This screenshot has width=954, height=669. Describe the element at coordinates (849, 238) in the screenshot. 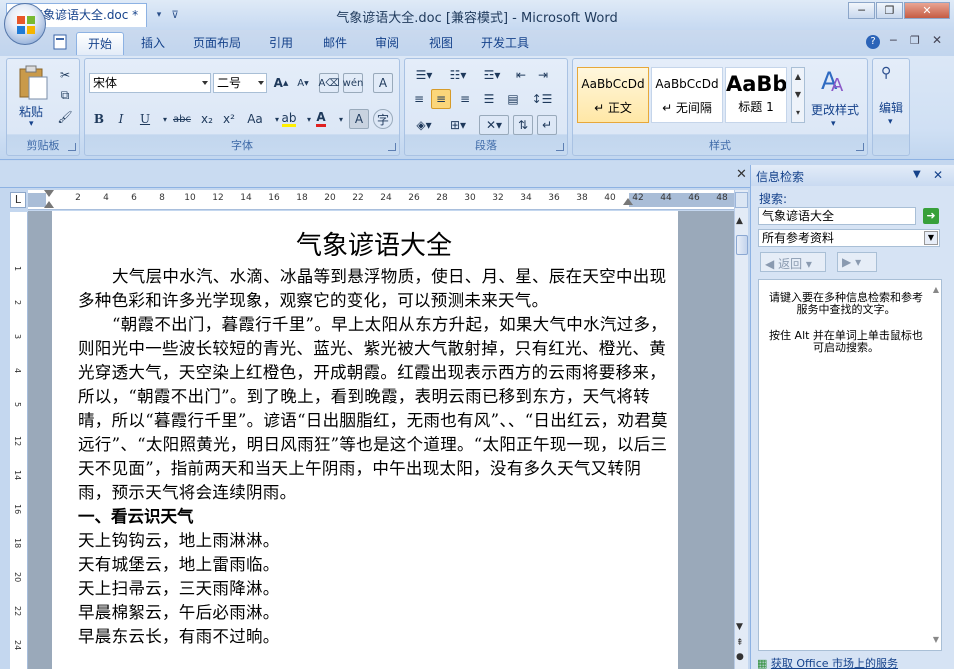

I see `source-select: 所有参考资料 ▼` at that location.